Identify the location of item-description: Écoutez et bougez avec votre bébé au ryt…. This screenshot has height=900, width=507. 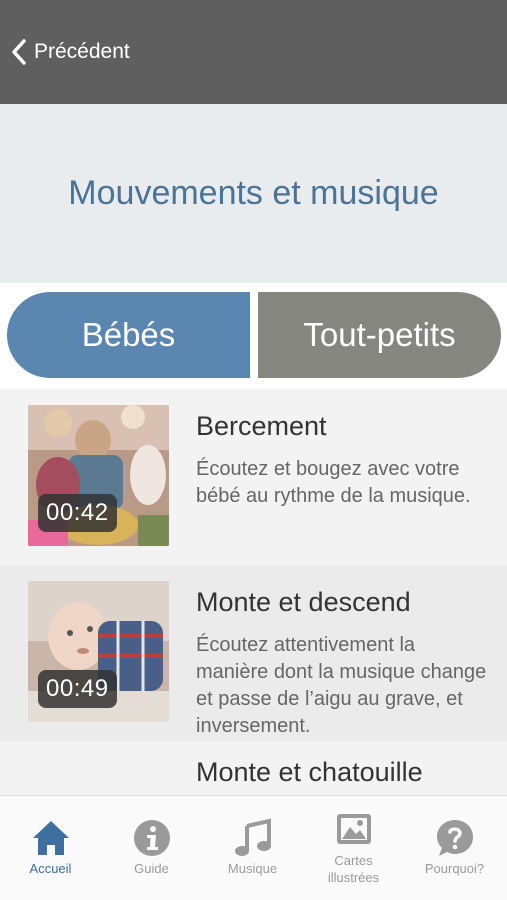
(333, 482).